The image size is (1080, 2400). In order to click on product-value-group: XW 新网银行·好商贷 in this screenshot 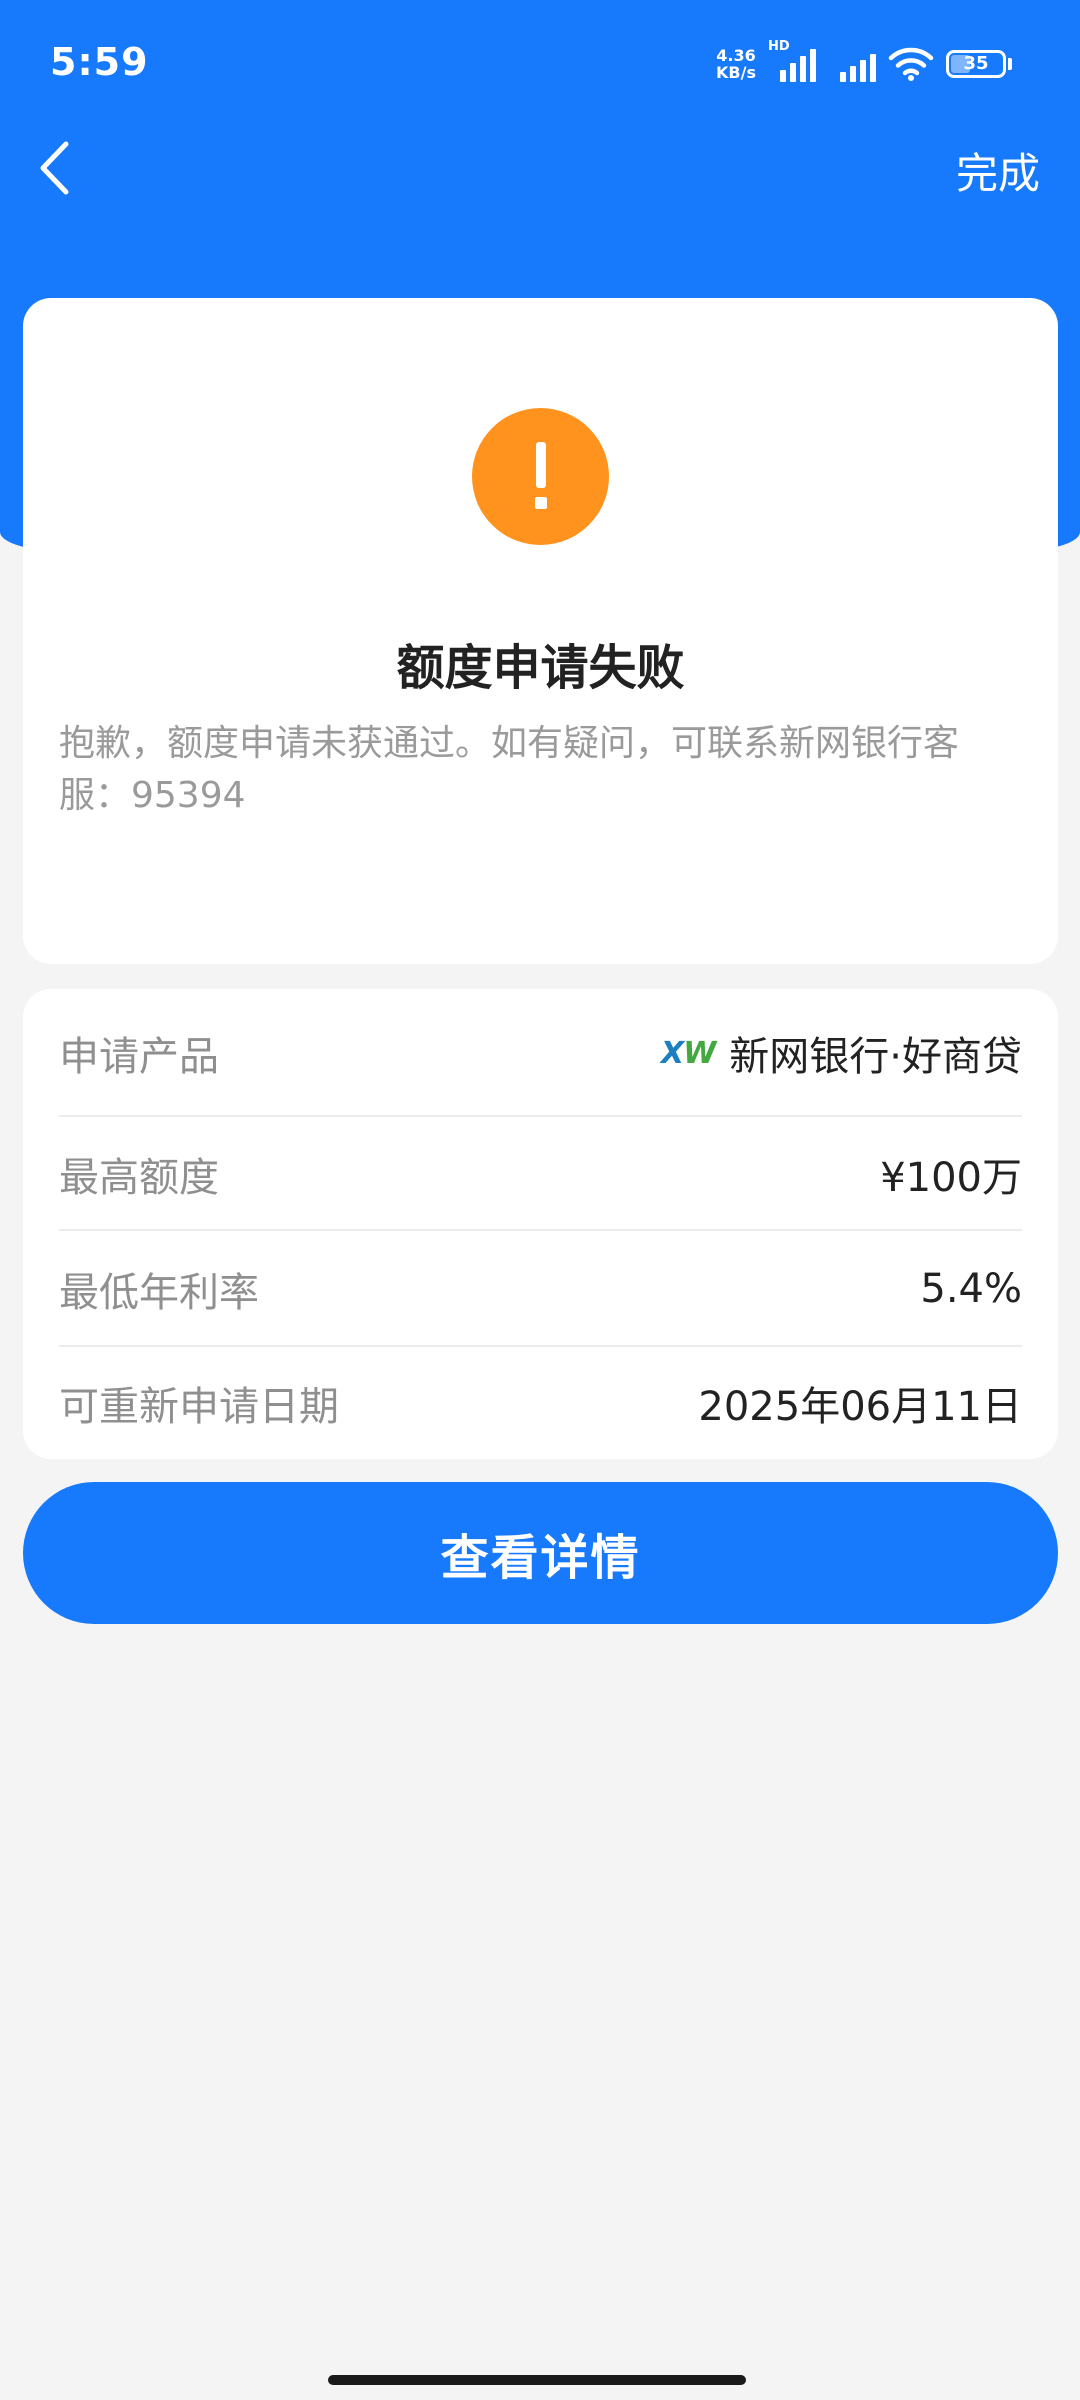, I will do `click(841, 1053)`.